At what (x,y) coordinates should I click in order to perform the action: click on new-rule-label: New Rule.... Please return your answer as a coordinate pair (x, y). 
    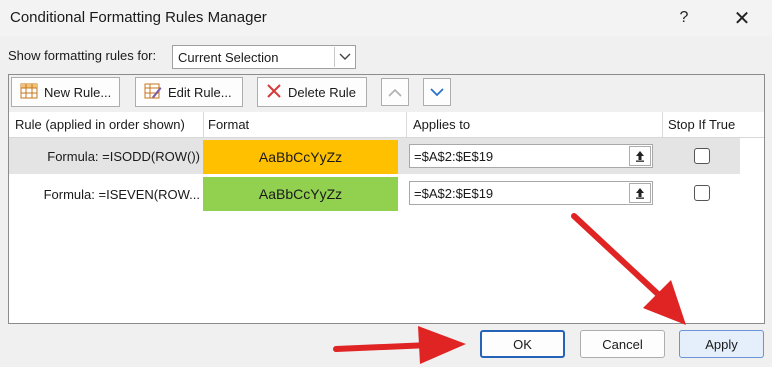
    Looking at the image, I should click on (78, 92).